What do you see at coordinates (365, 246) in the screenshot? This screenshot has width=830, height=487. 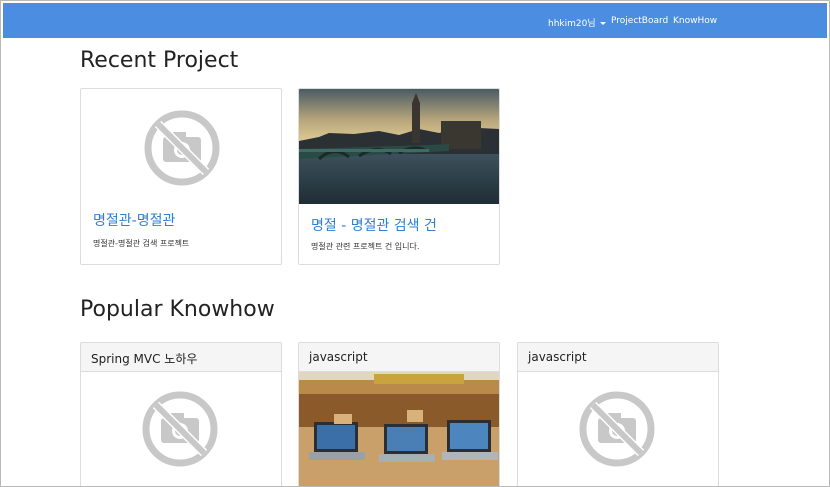 I see `project-card-desc: 명절관 관련 프로젝트 건 입니다.` at bounding box center [365, 246].